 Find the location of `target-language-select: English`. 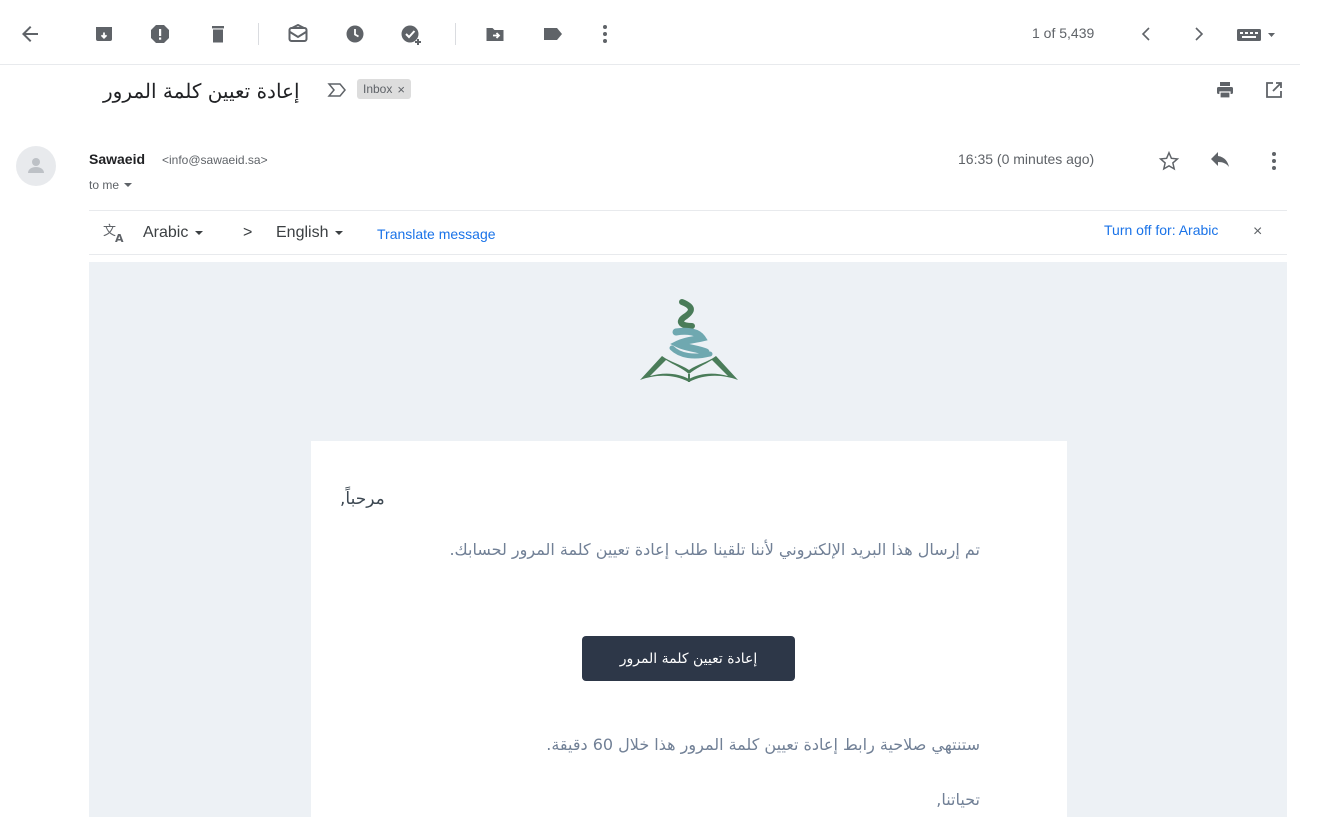

target-language-select: English is located at coordinates (310, 233).